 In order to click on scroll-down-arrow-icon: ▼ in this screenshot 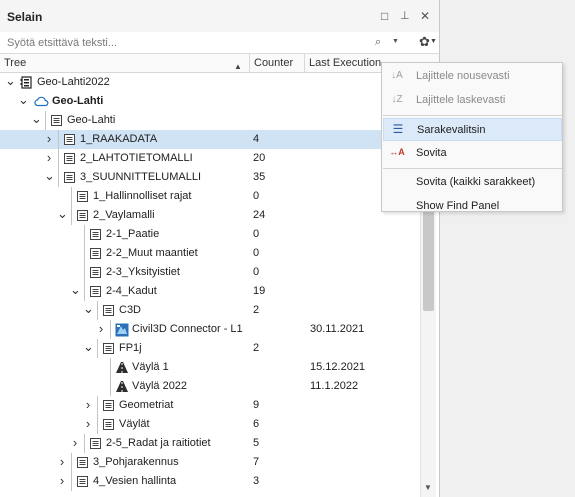, I will do `click(428, 487)`.